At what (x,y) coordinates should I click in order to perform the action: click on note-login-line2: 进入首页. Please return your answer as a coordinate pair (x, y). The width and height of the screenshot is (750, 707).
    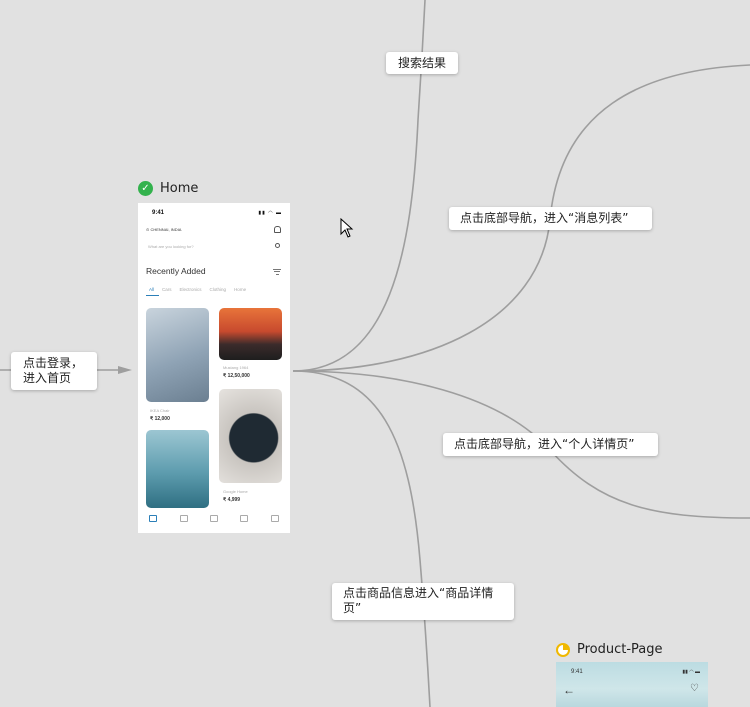
    Looking at the image, I should click on (47, 378).